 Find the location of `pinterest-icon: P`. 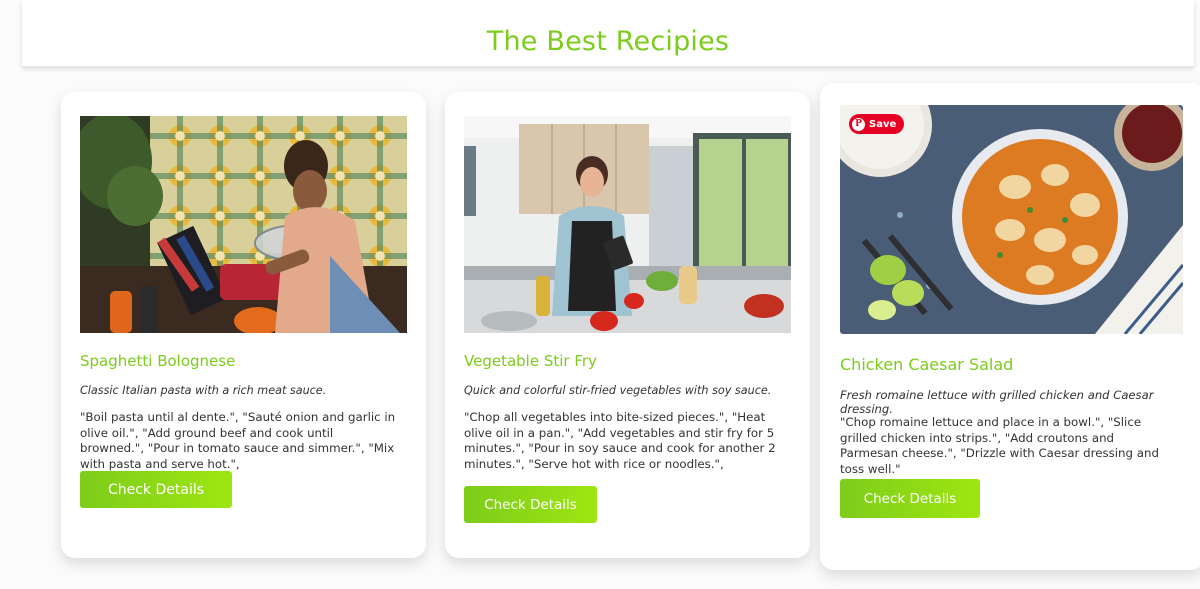

pinterest-icon: P is located at coordinates (858, 124).